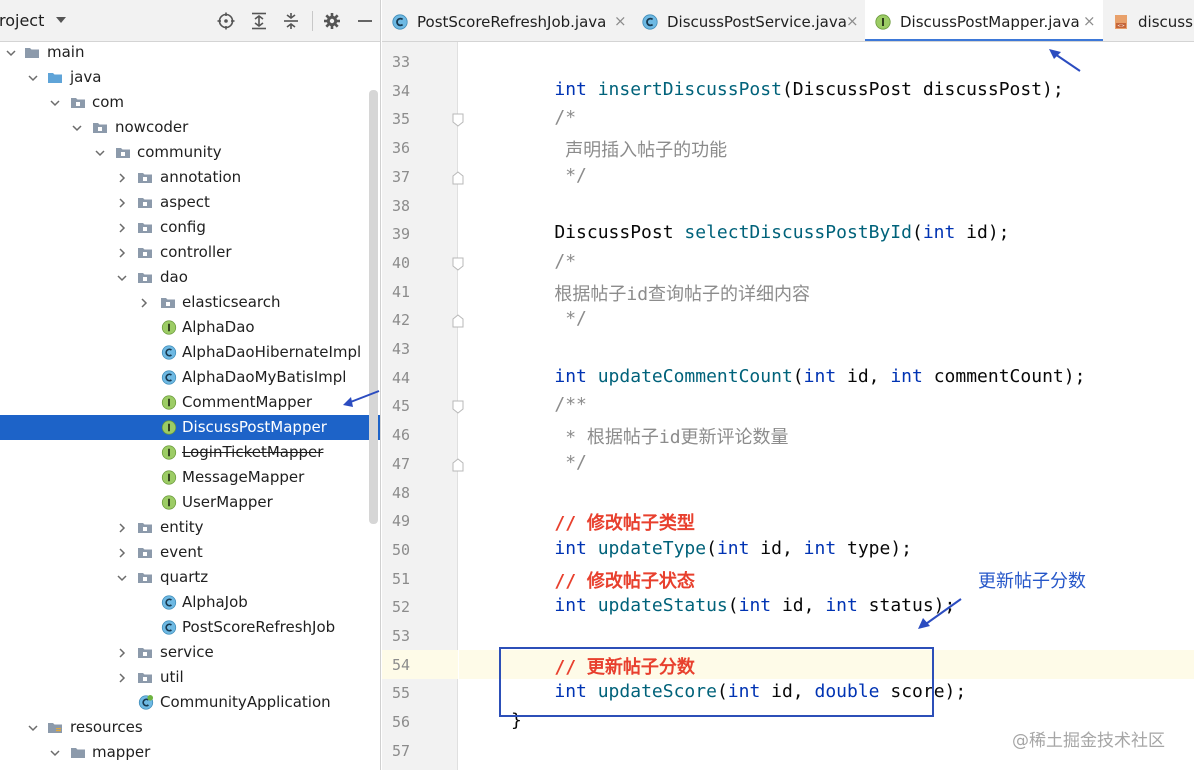 This screenshot has height=770, width=1194. Describe the element at coordinates (400, 377) in the screenshot. I see `line-number: 44` at that location.